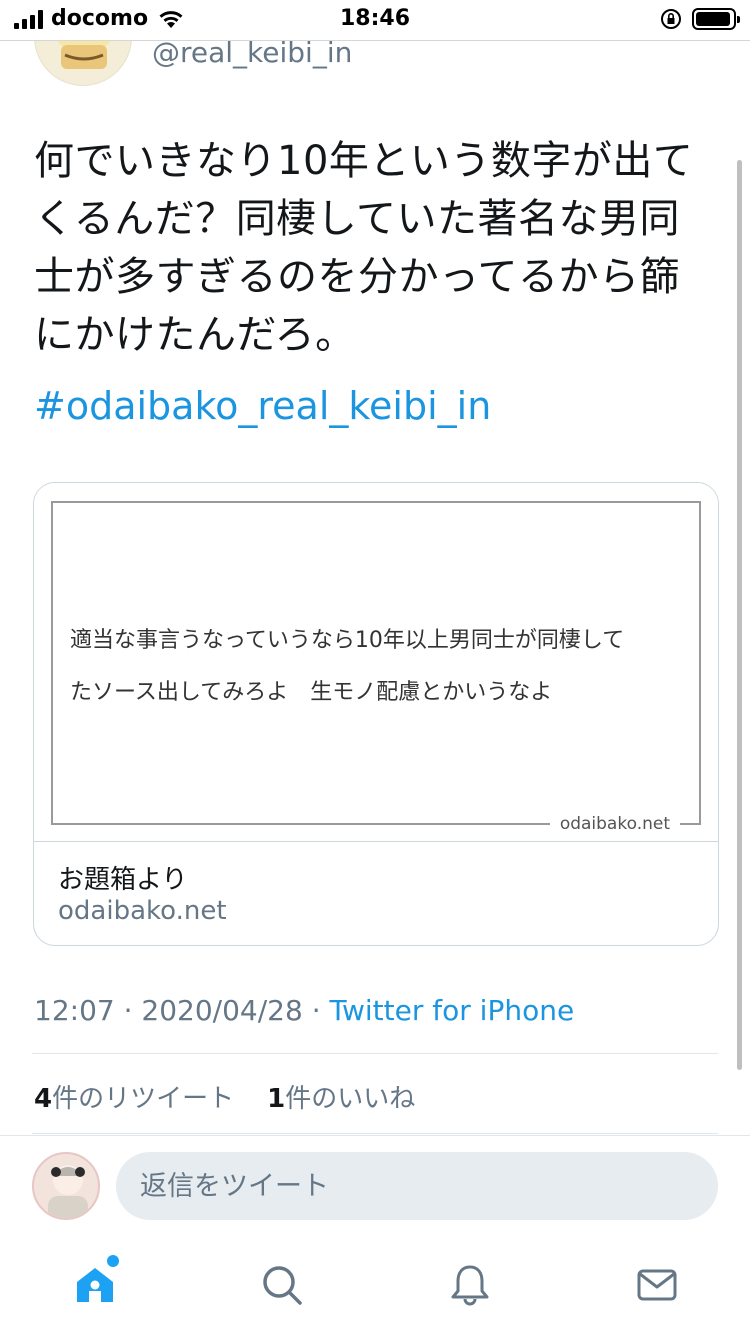 The height and width of the screenshot is (1334, 750). I want to click on card-title: お題箱より, so click(123, 880).